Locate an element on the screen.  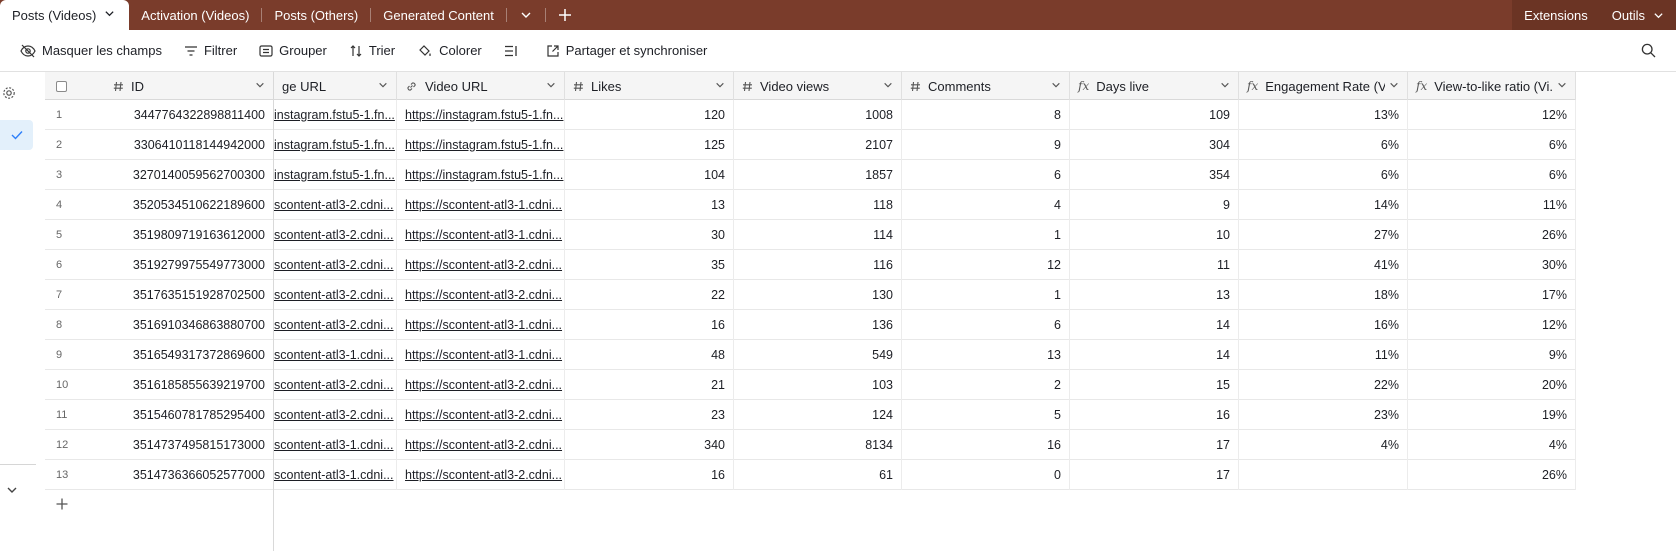
cell-comments: 1 is located at coordinates (986, 295).